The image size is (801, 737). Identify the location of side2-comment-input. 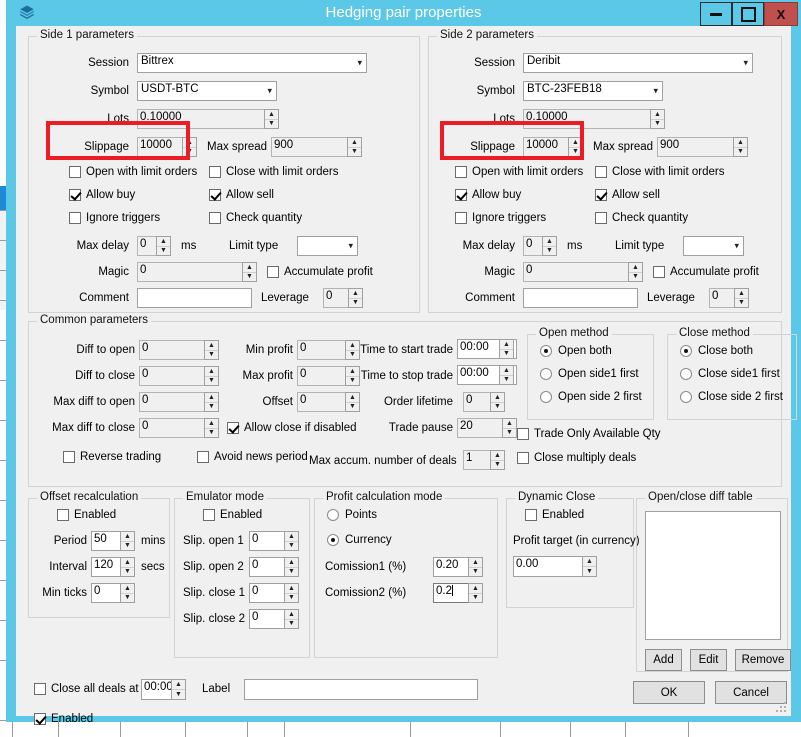
(580, 298).